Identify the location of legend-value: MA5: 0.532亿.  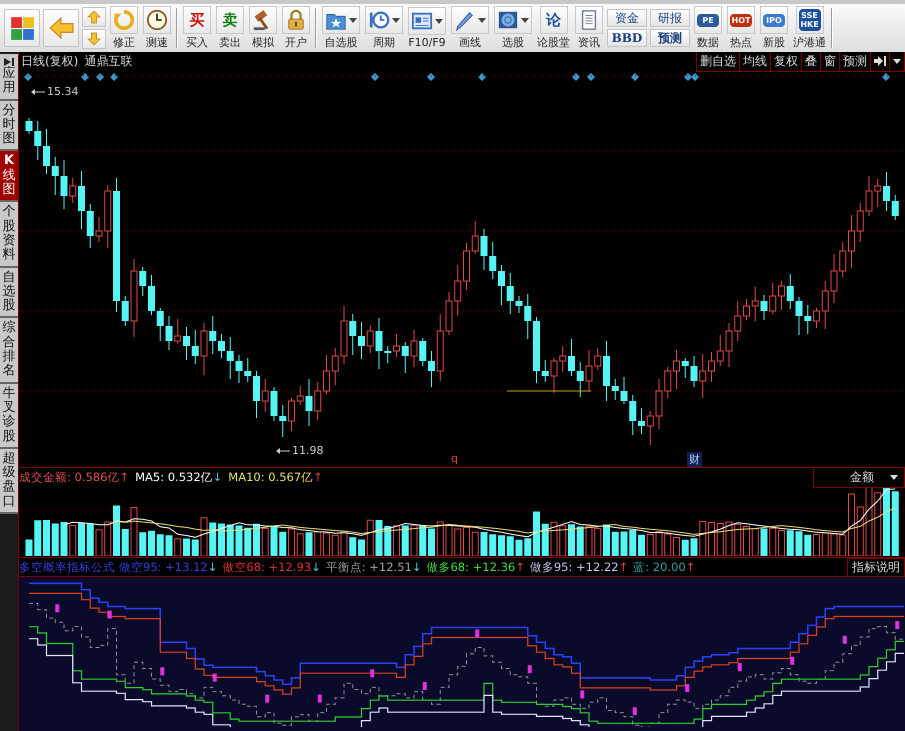
(174, 478).